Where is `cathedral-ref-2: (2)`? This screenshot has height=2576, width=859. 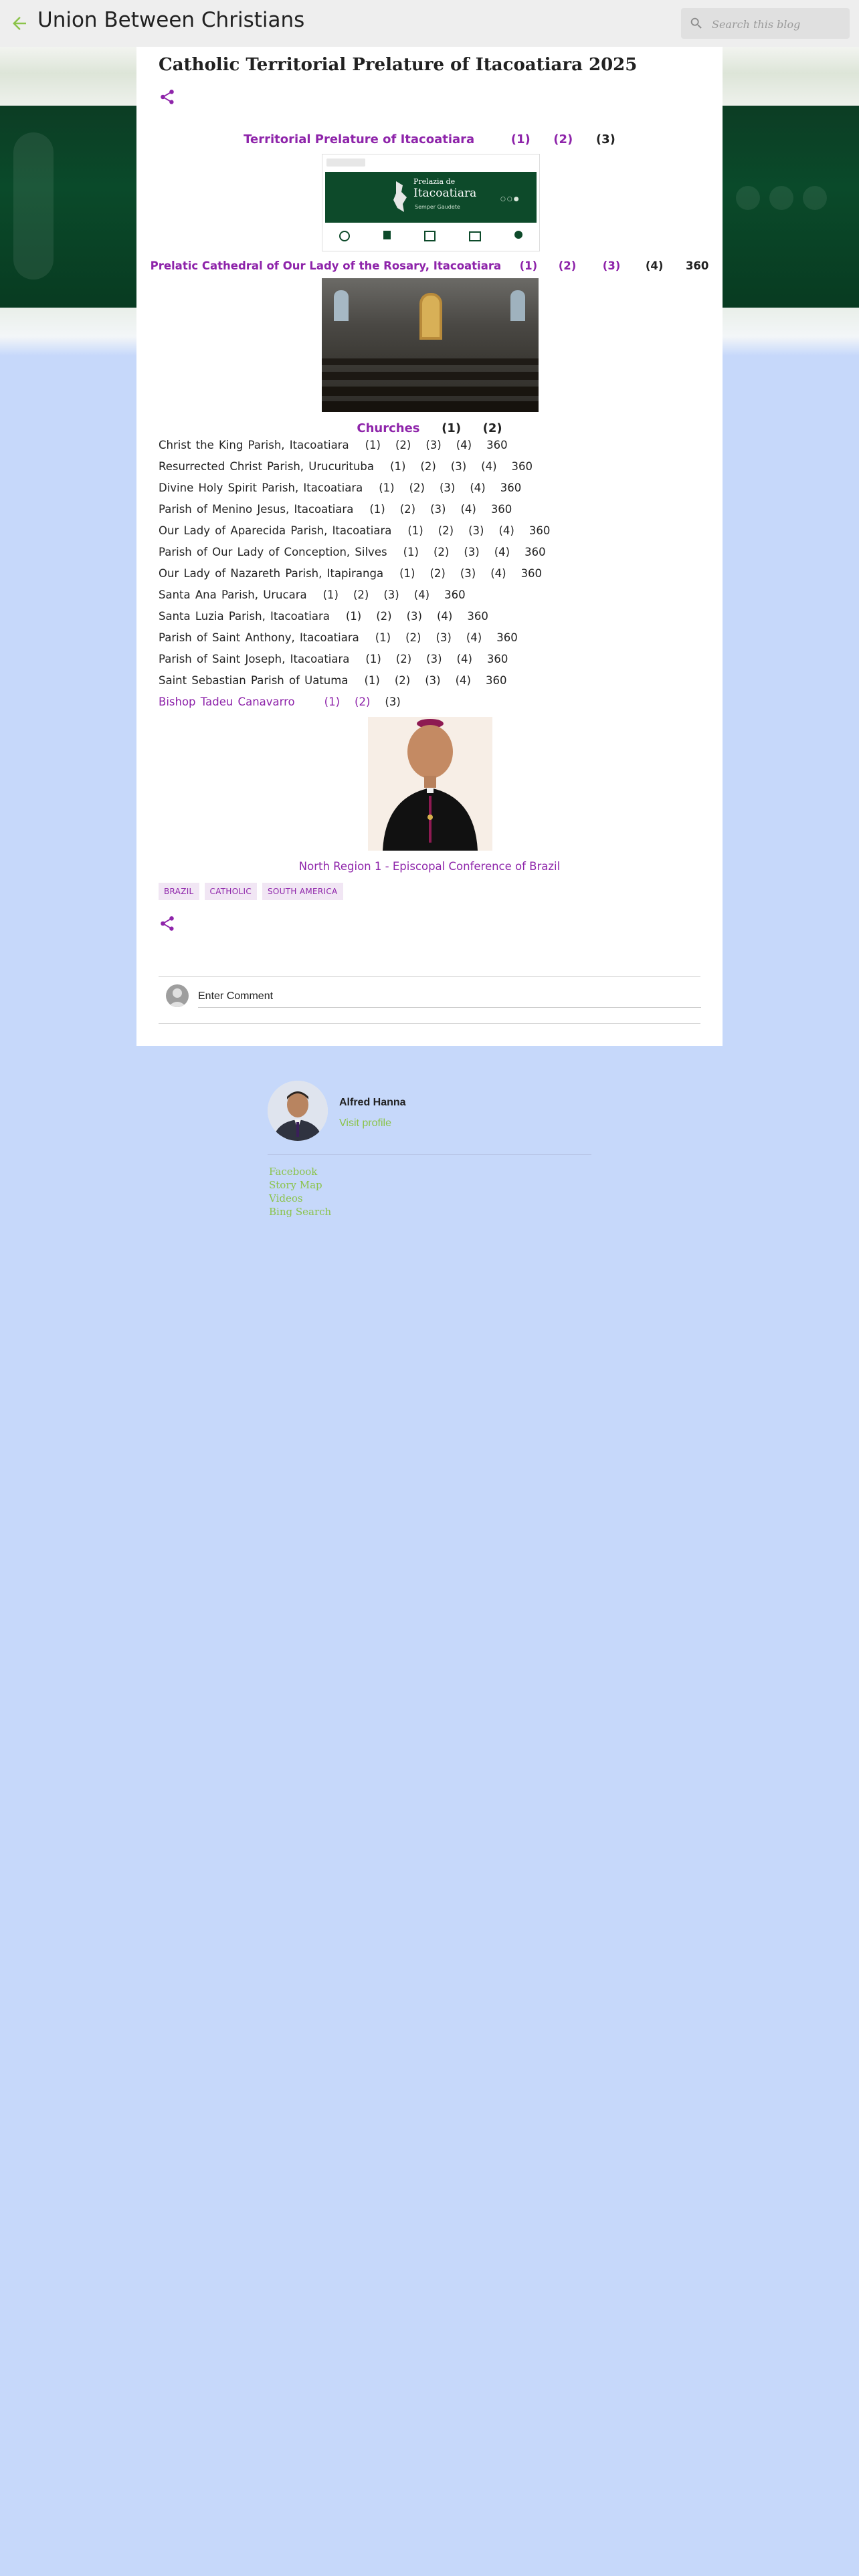
cathedral-ref-2: (2) is located at coordinates (568, 265).